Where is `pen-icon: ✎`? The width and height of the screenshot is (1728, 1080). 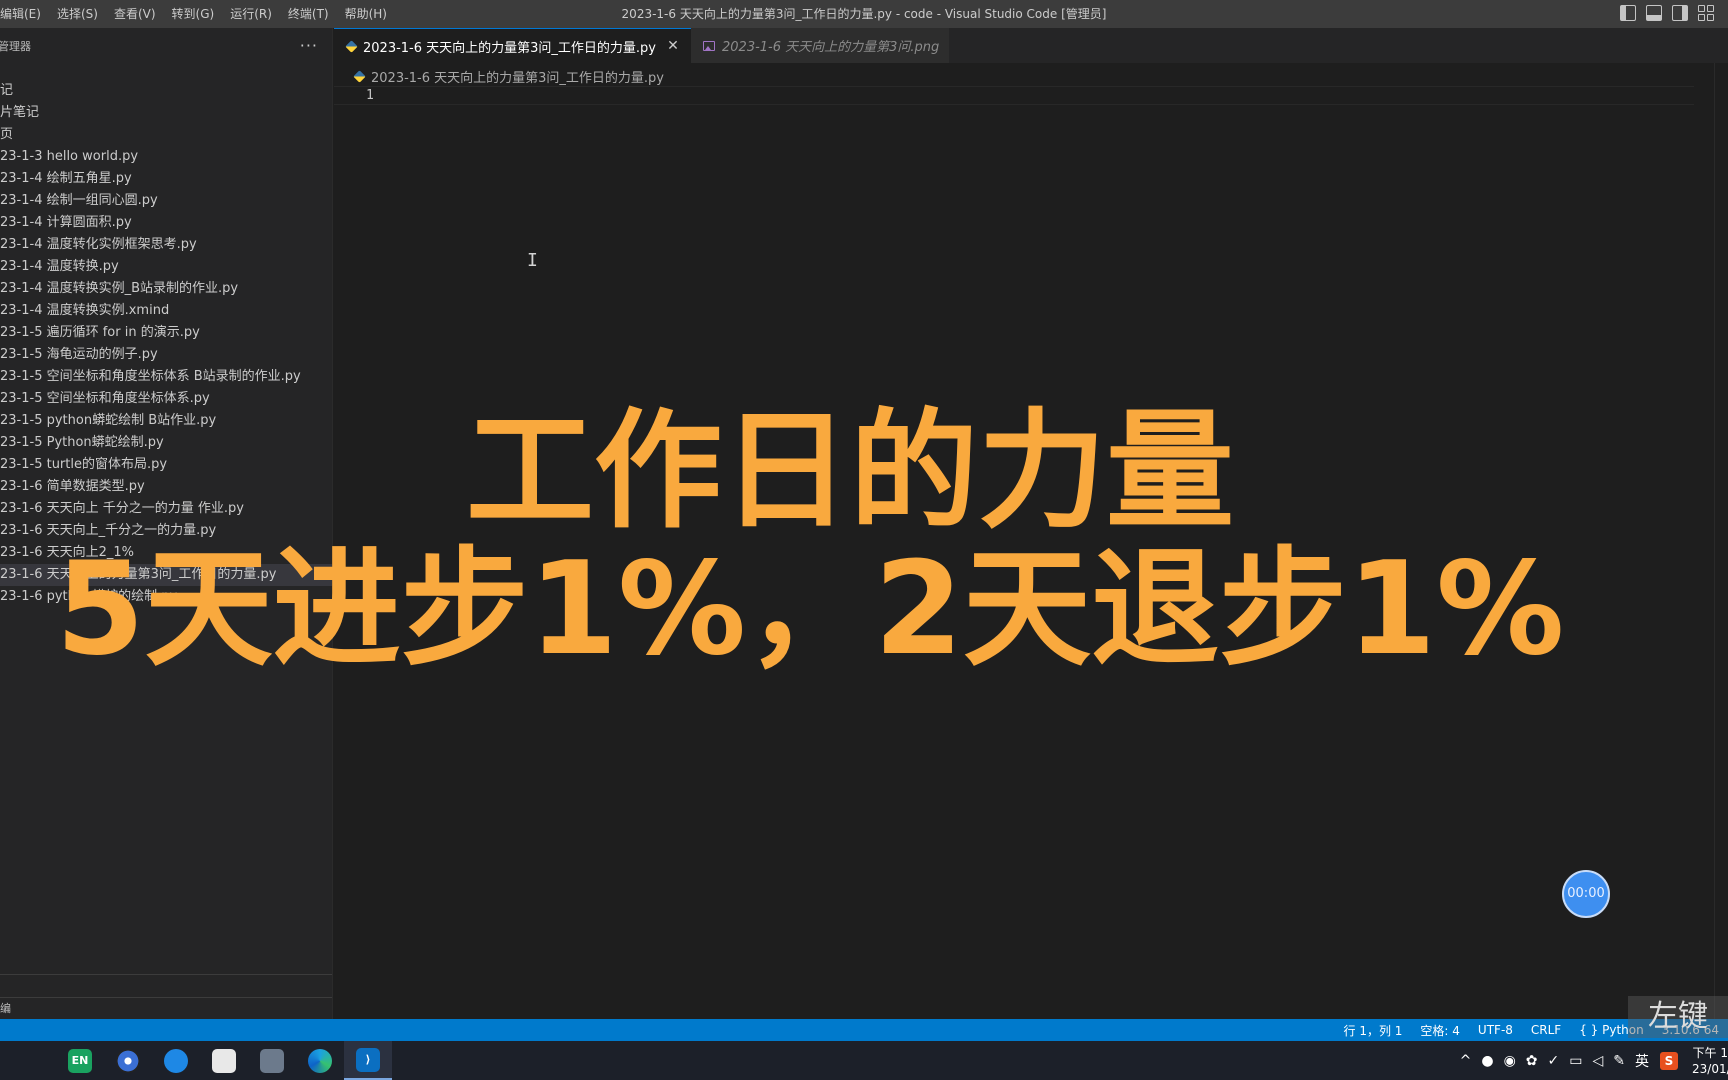
pen-icon: ✎ is located at coordinates (1619, 1061).